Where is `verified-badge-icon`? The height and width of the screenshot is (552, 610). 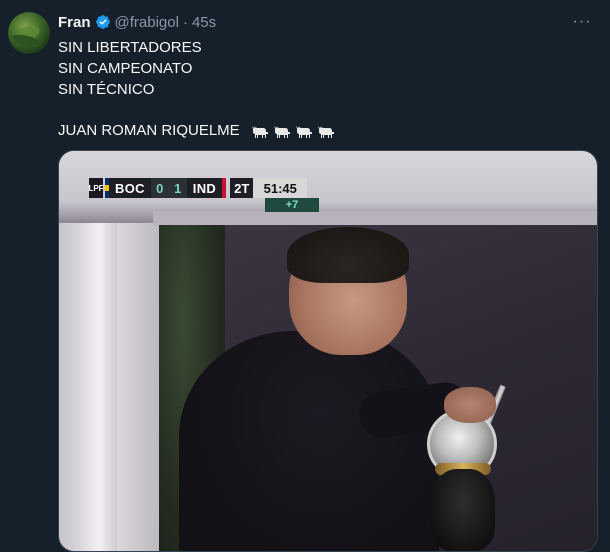
verified-badge-icon is located at coordinates (102, 22).